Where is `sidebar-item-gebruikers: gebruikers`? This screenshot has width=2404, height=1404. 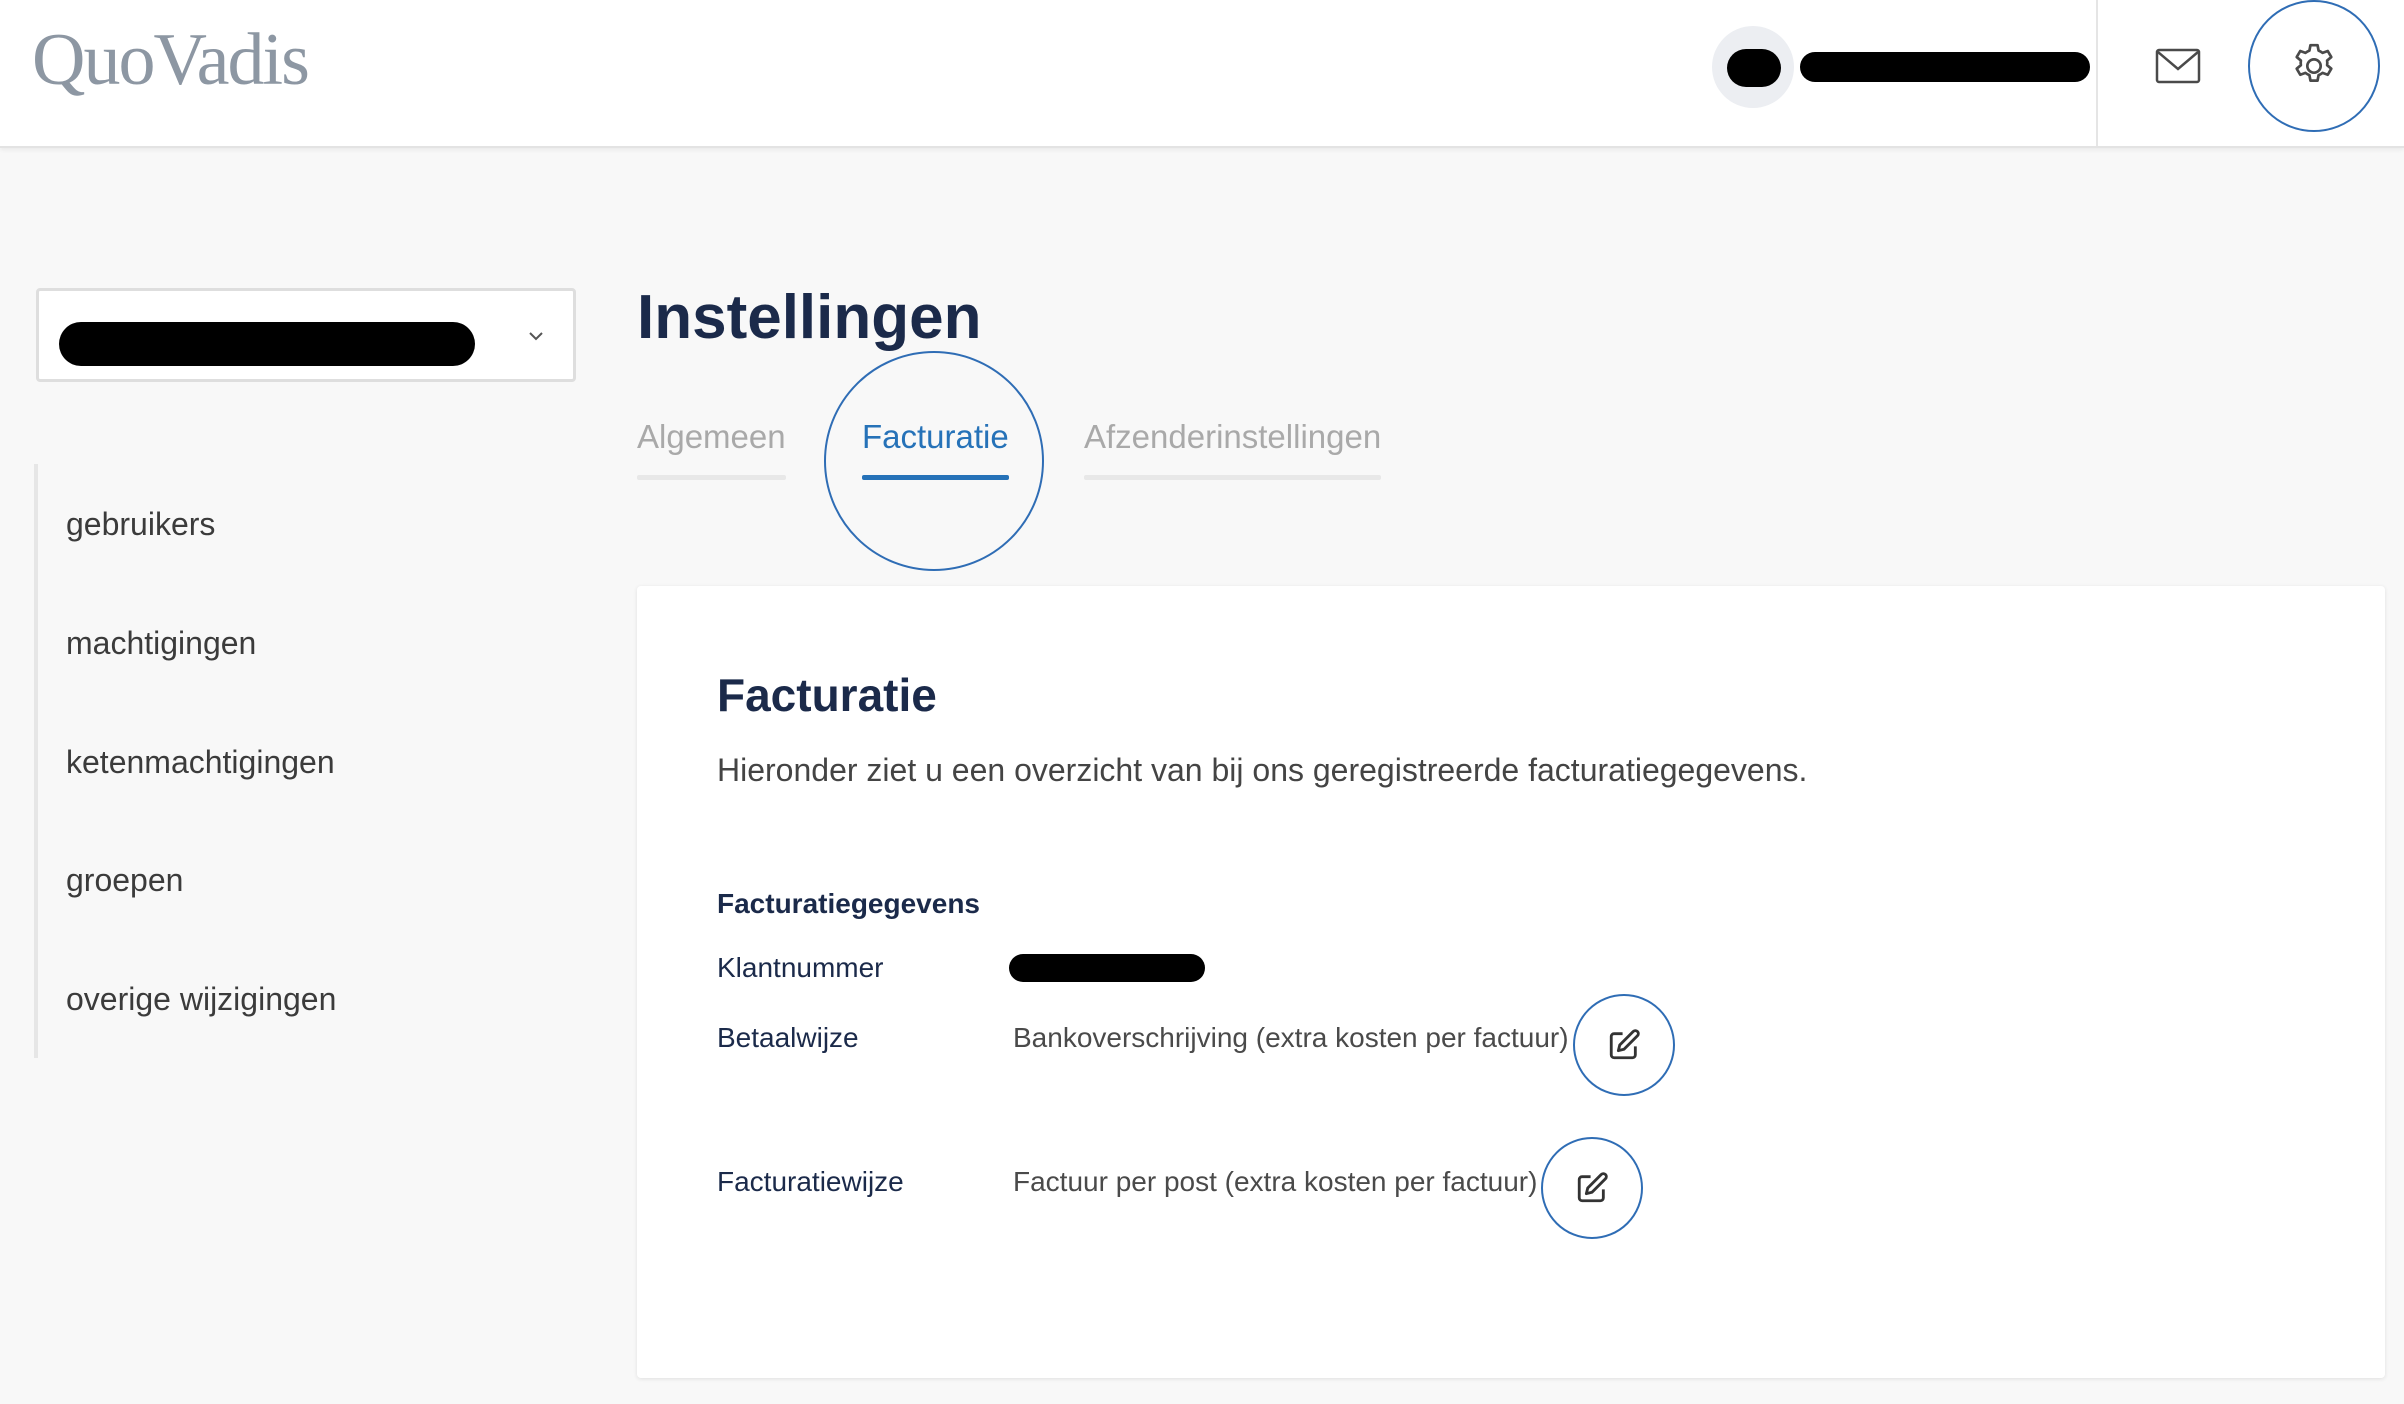
sidebar-item-gebruikers: gebruikers is located at coordinates (140, 524).